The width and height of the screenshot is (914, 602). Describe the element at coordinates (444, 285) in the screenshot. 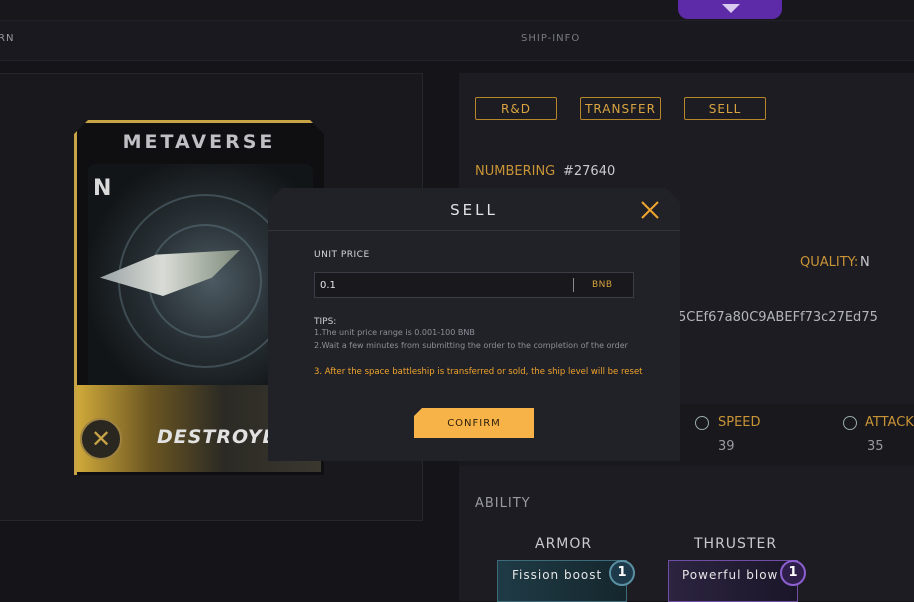

I see `unit-price-input` at that location.